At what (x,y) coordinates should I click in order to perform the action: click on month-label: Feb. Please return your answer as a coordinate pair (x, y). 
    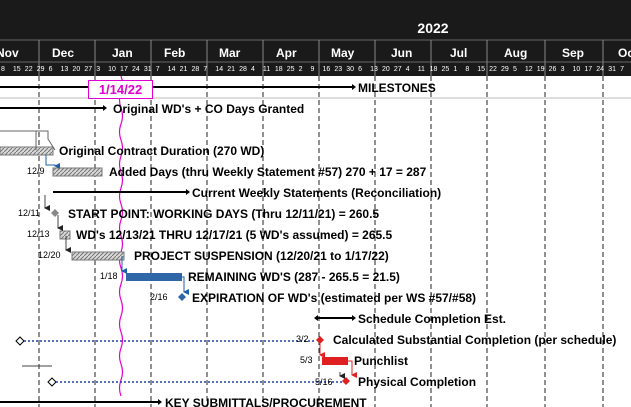
    Looking at the image, I should click on (175, 53).